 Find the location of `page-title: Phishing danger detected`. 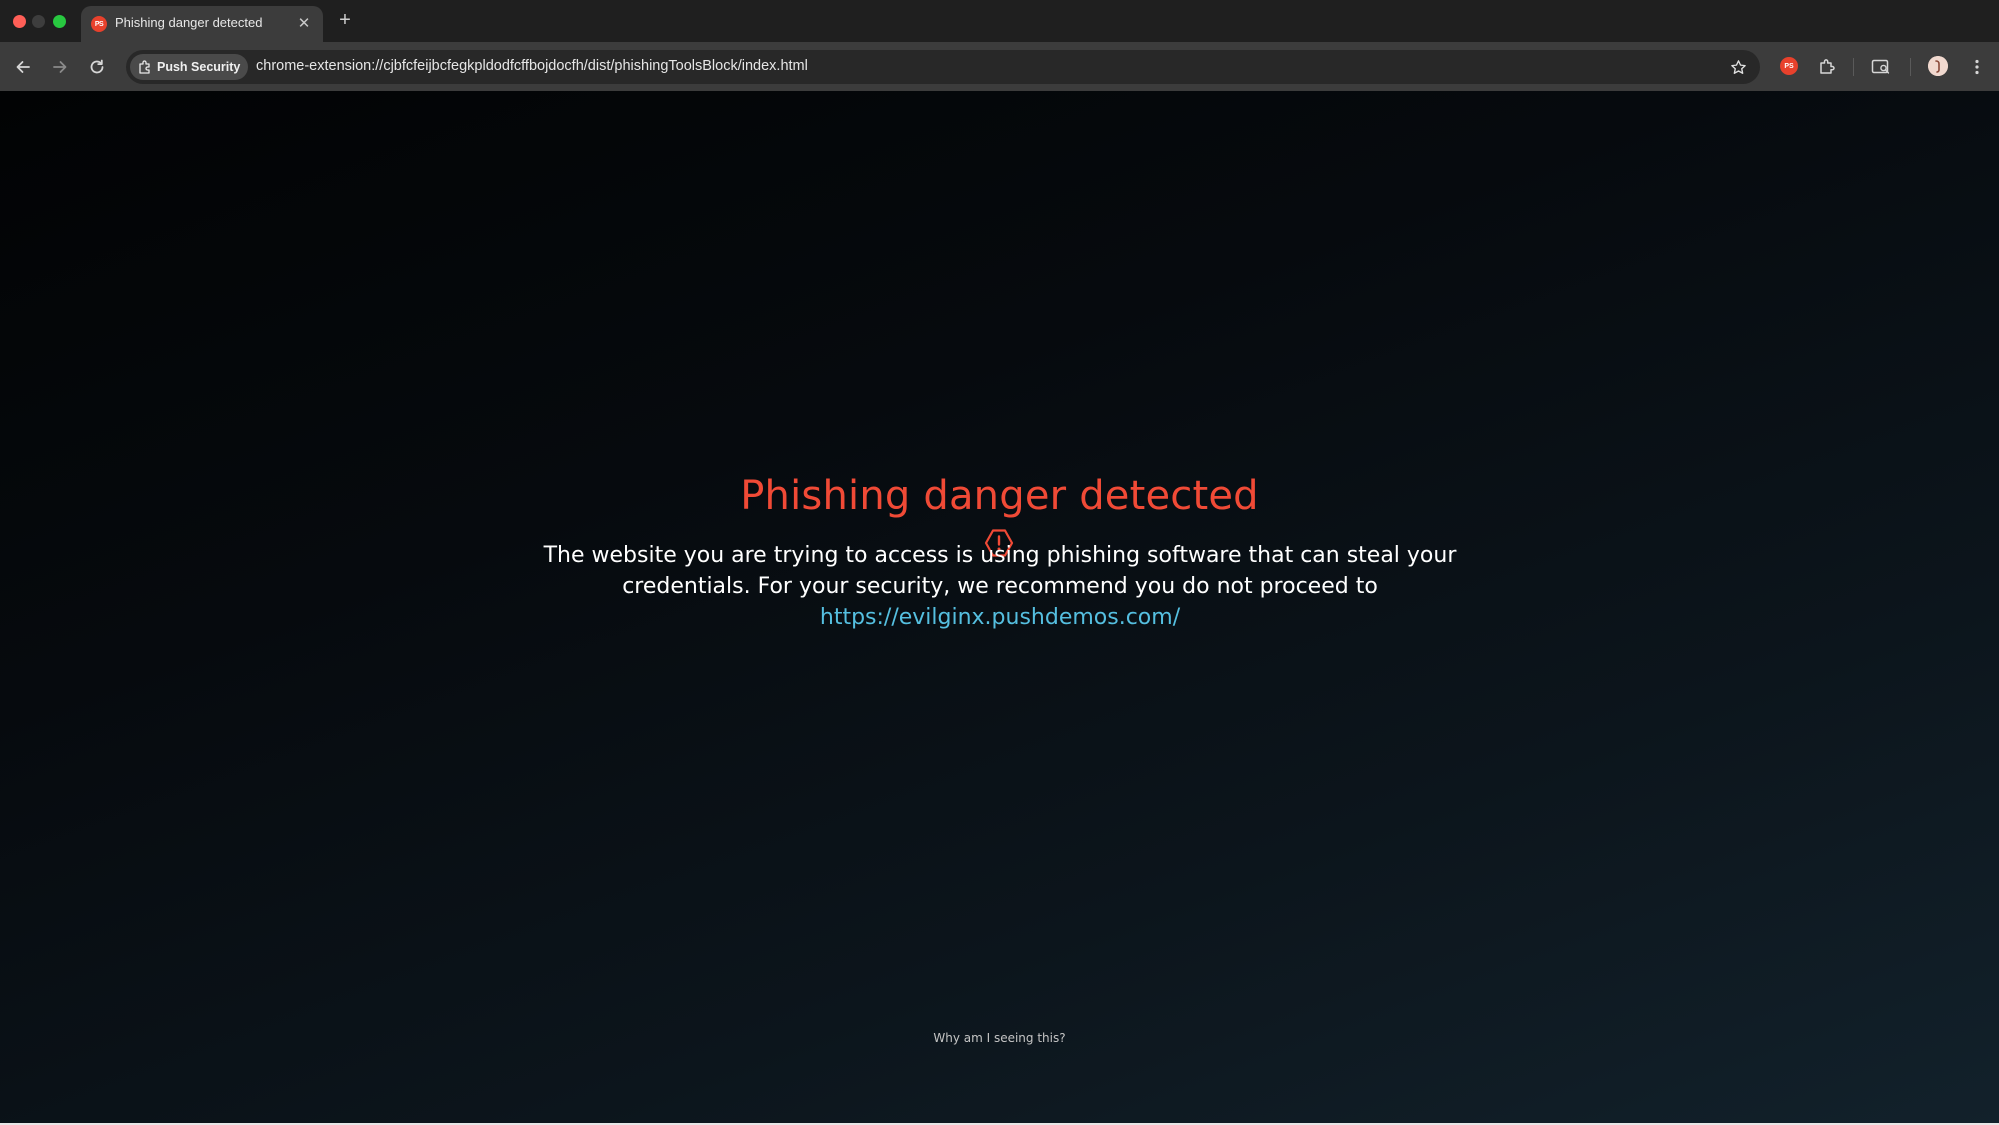

page-title: Phishing danger detected is located at coordinates (999, 496).